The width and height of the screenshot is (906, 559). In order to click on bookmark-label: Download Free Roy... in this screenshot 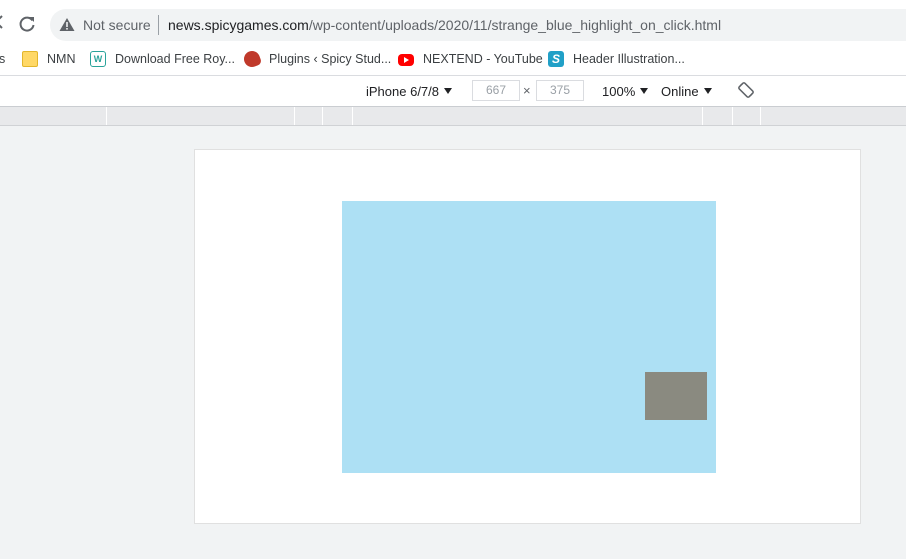, I will do `click(175, 59)`.